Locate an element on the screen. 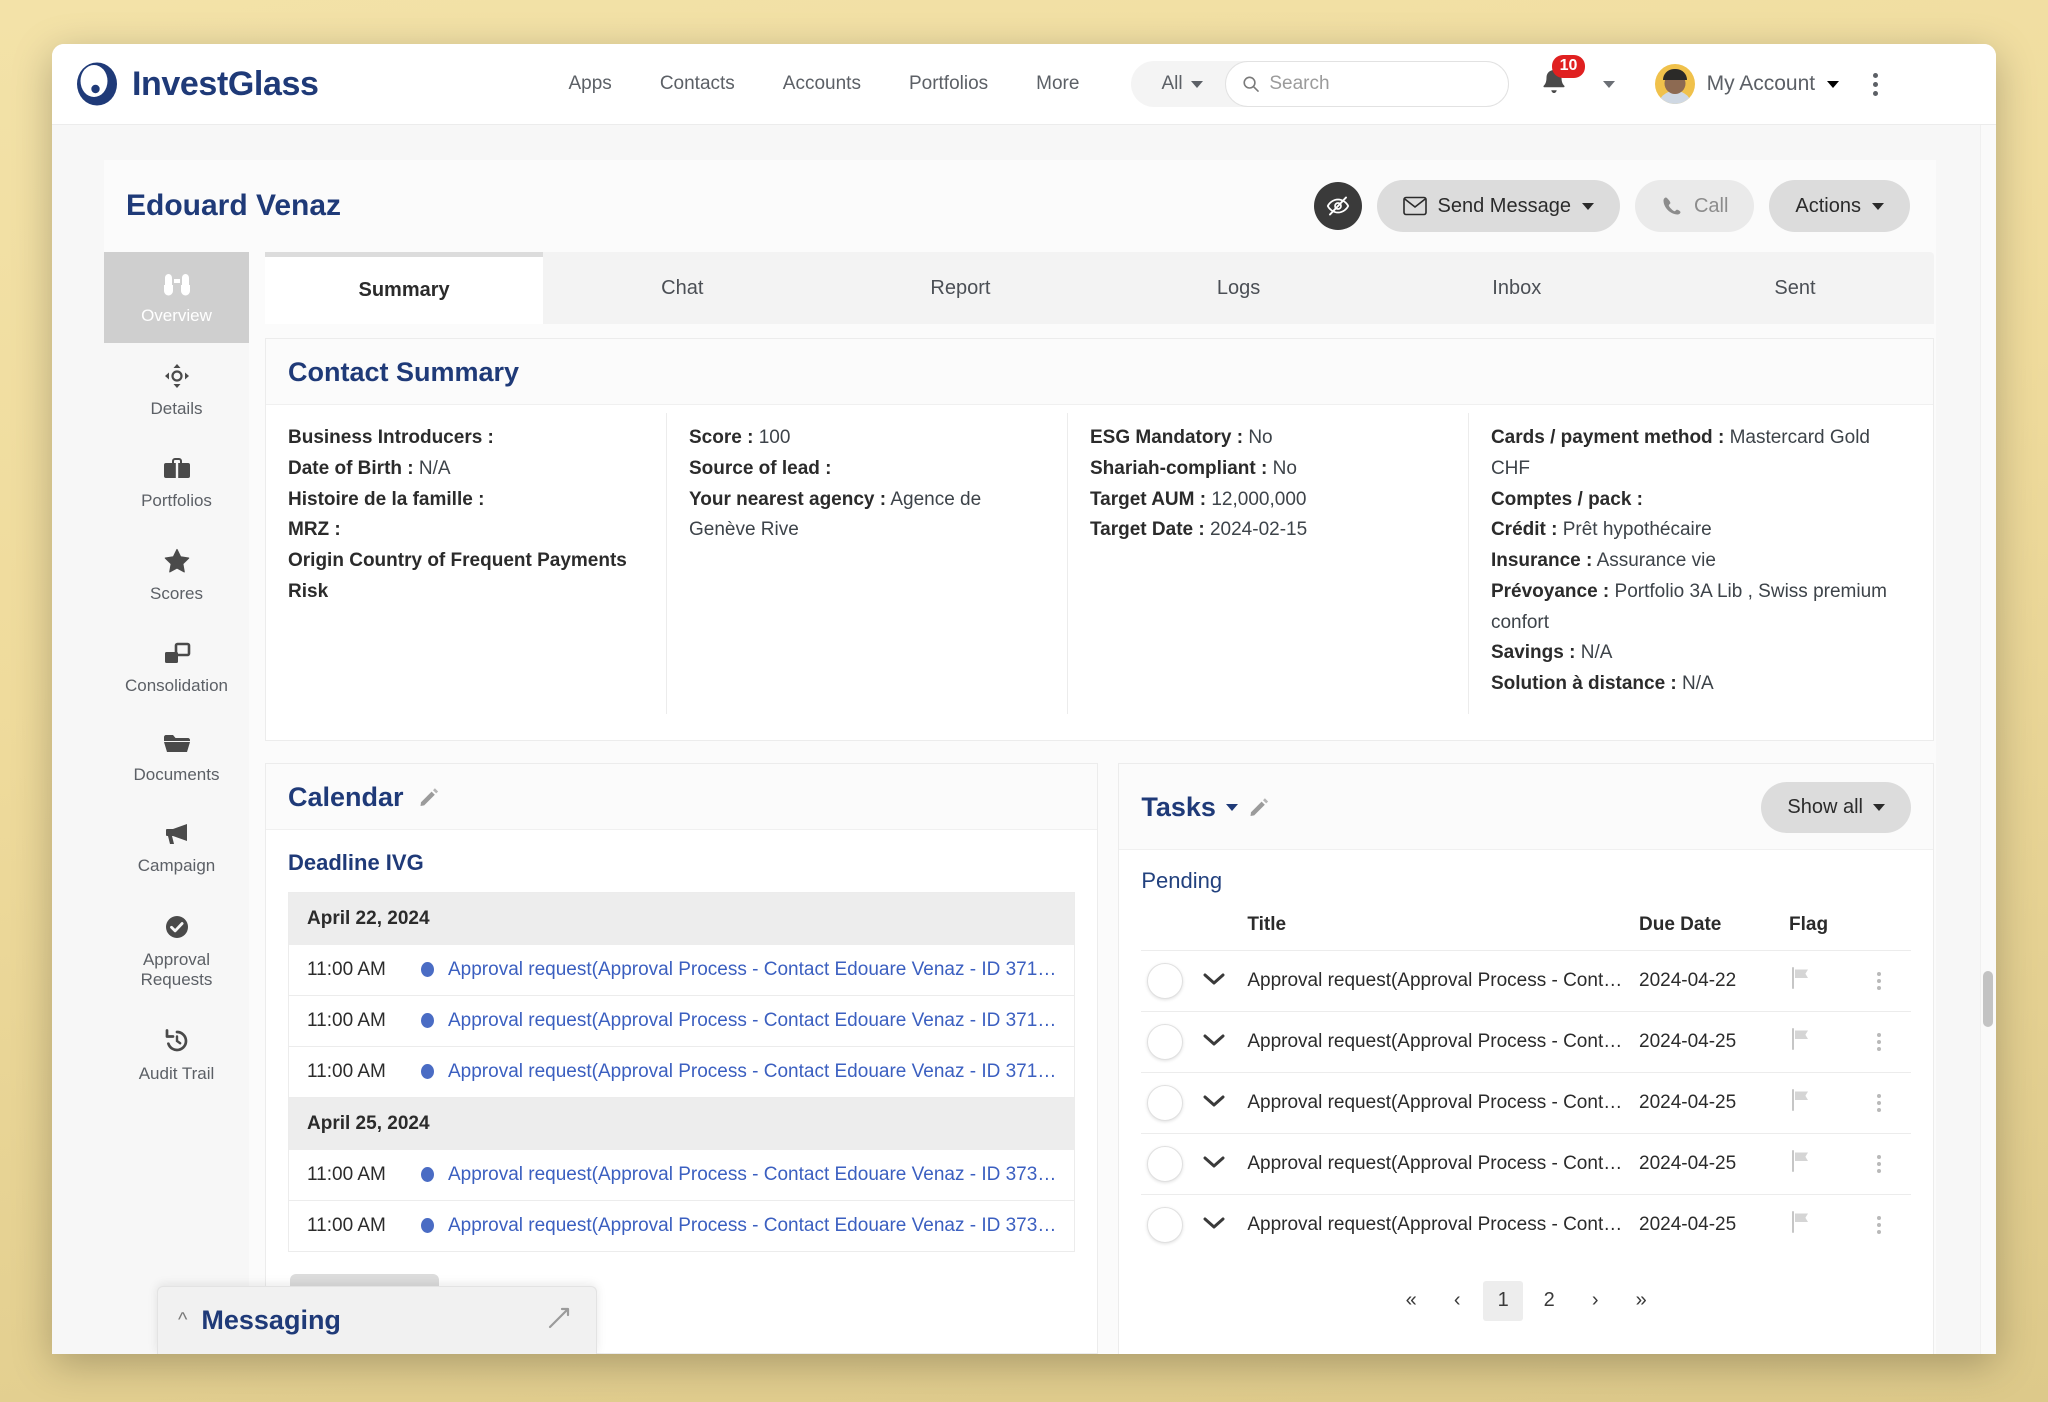  sidebar-item-overview: Overview is located at coordinates (176, 298).